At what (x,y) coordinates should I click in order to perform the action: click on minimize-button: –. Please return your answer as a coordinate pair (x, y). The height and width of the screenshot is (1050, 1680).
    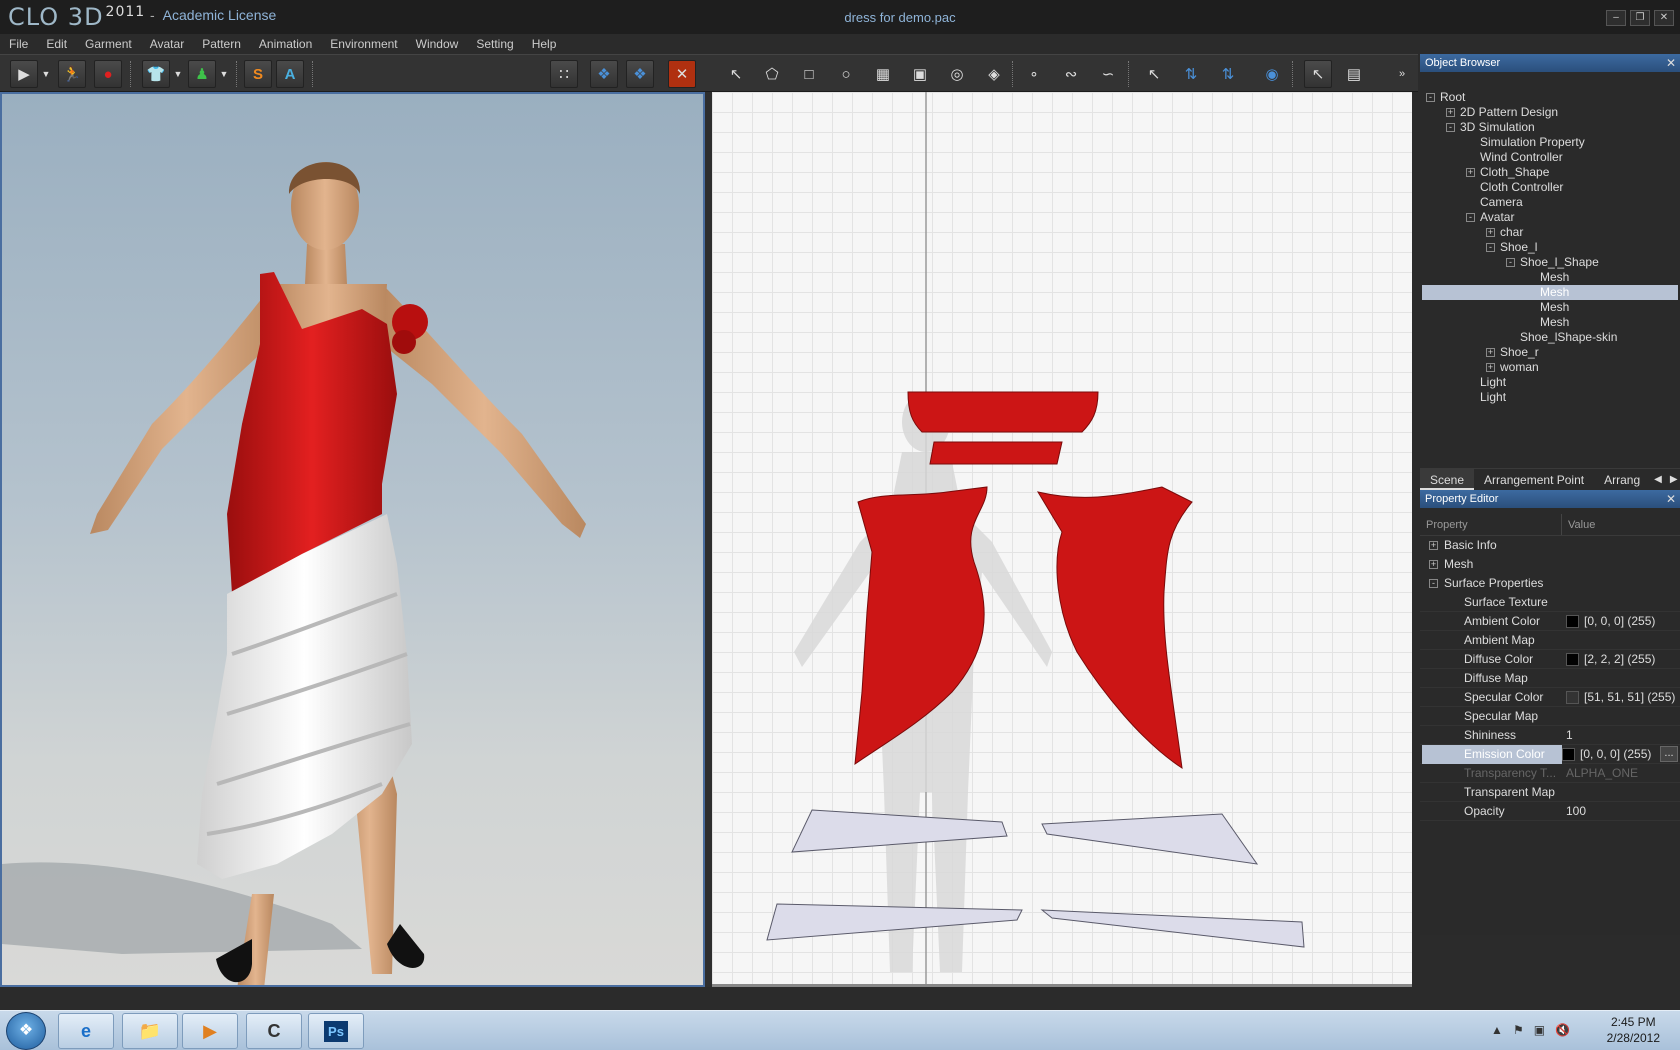
    Looking at the image, I should click on (1616, 18).